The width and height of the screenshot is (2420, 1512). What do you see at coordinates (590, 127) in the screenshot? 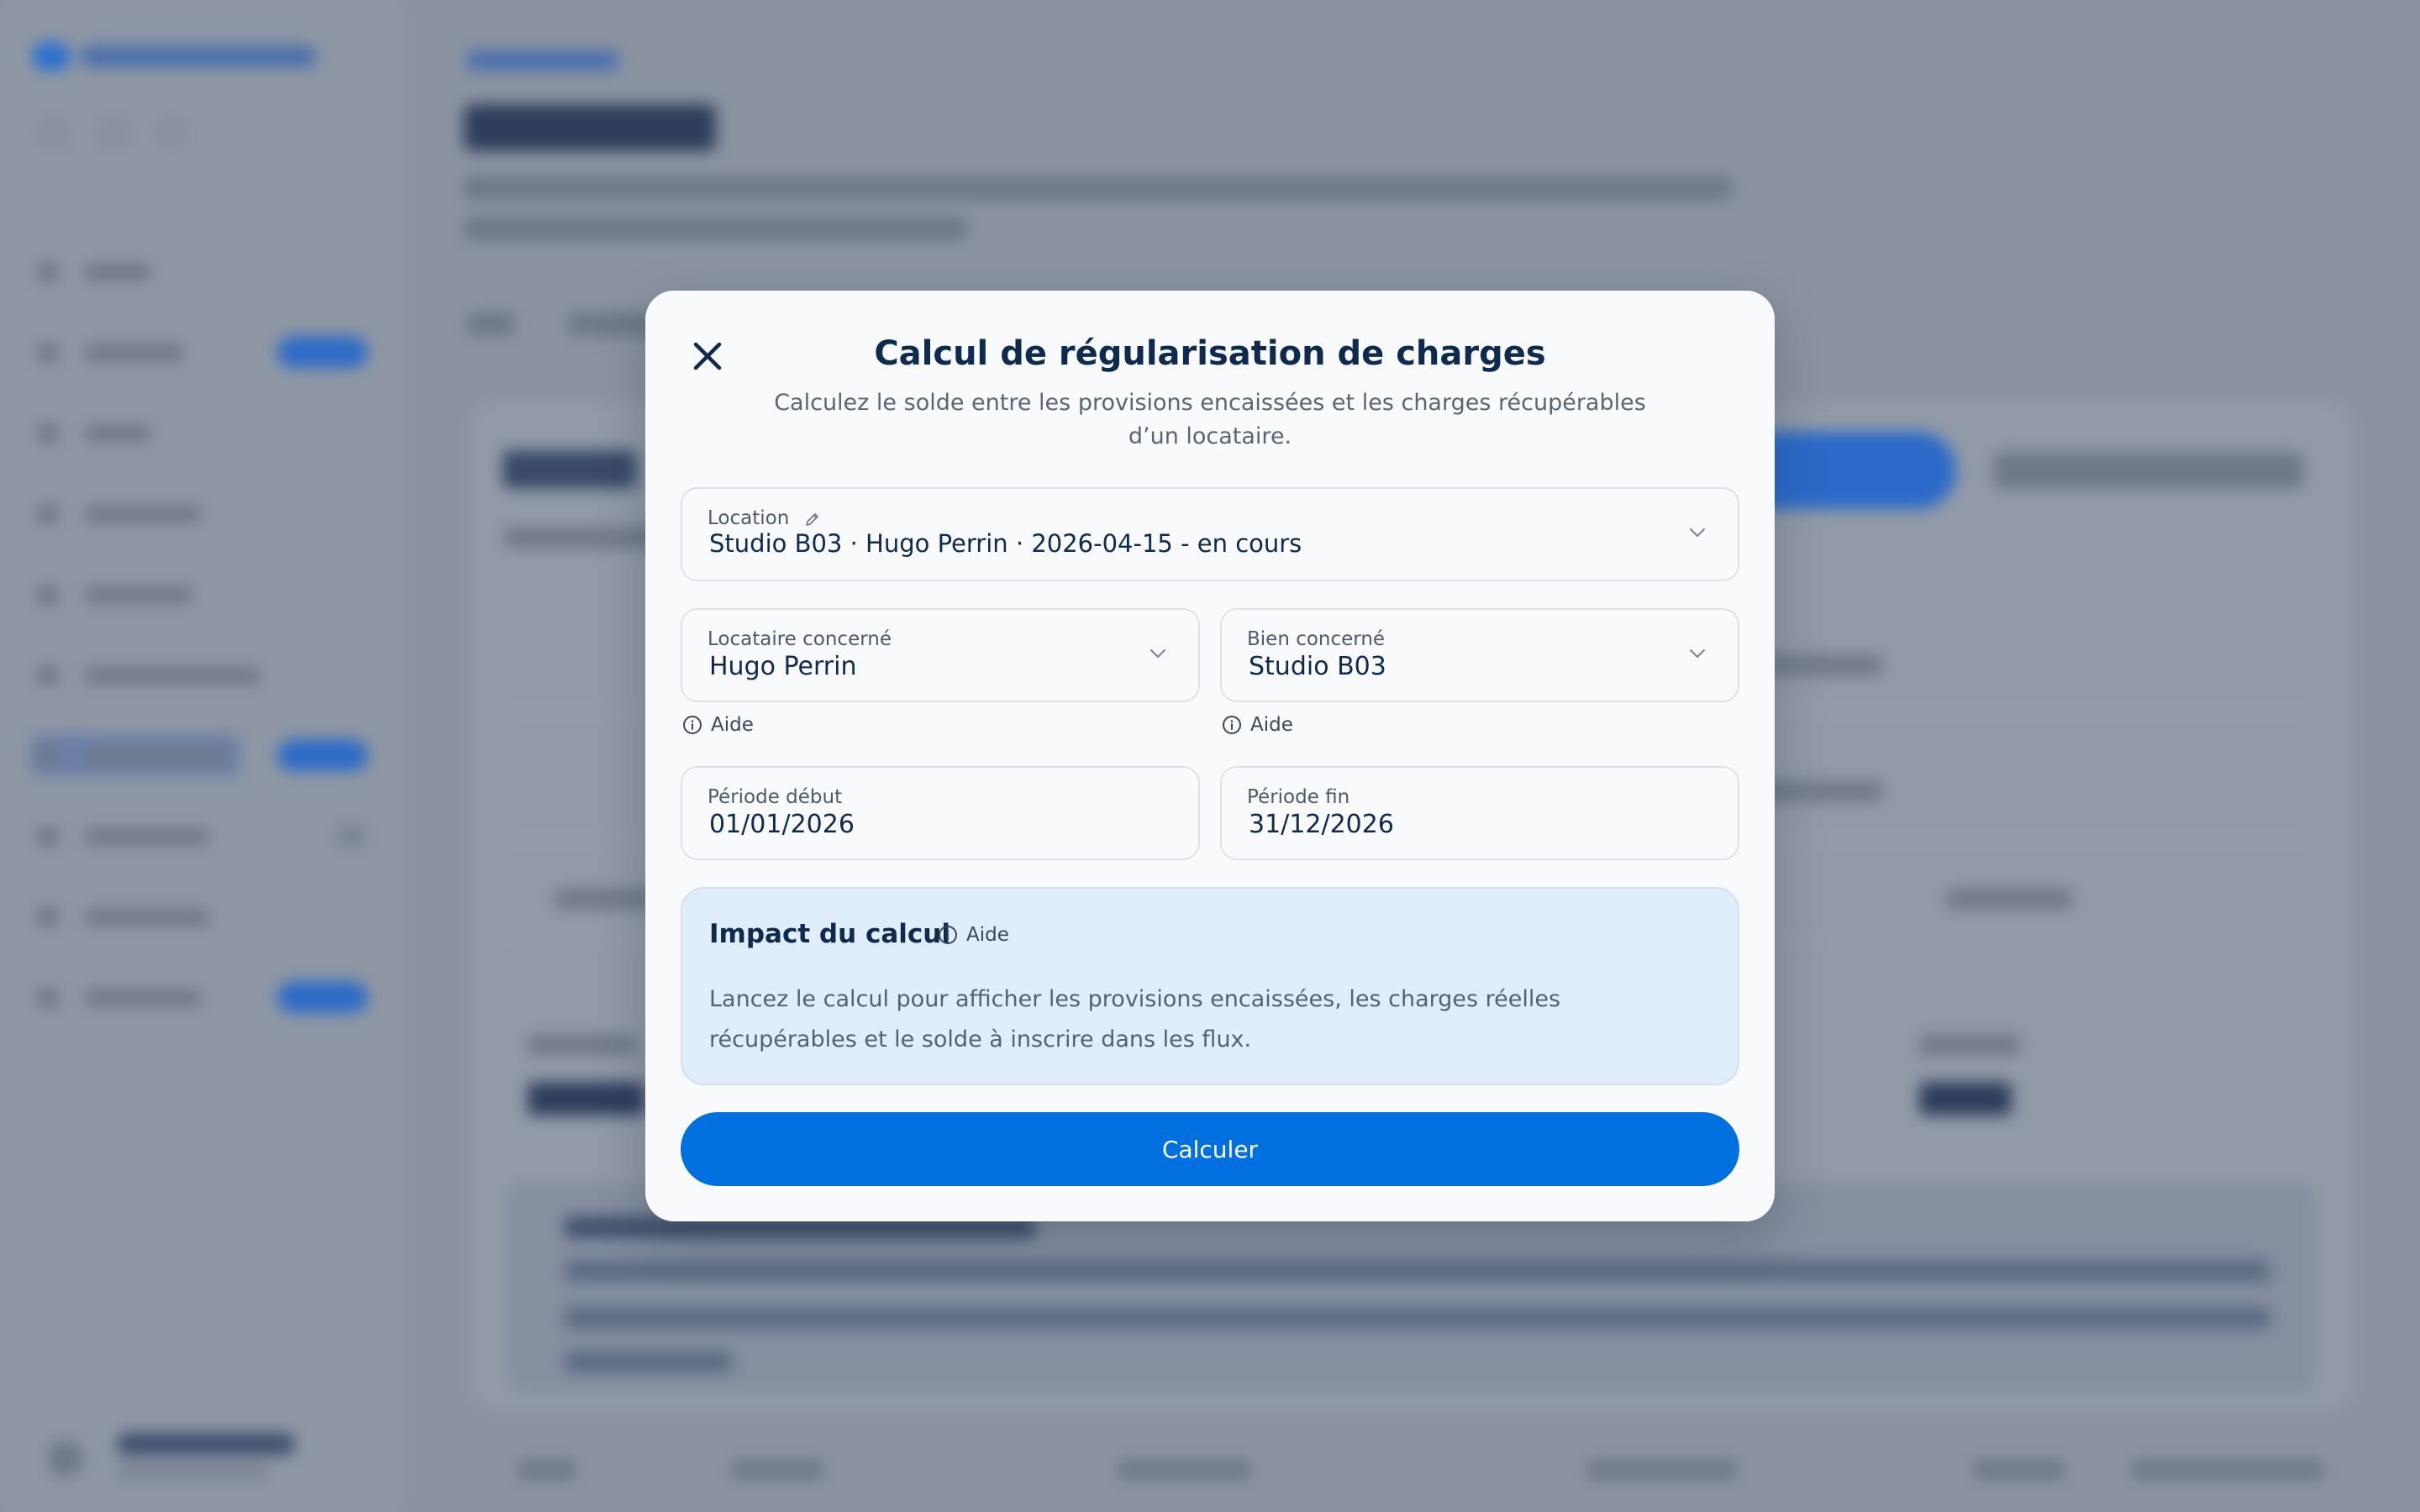
I see `page-title` at bounding box center [590, 127].